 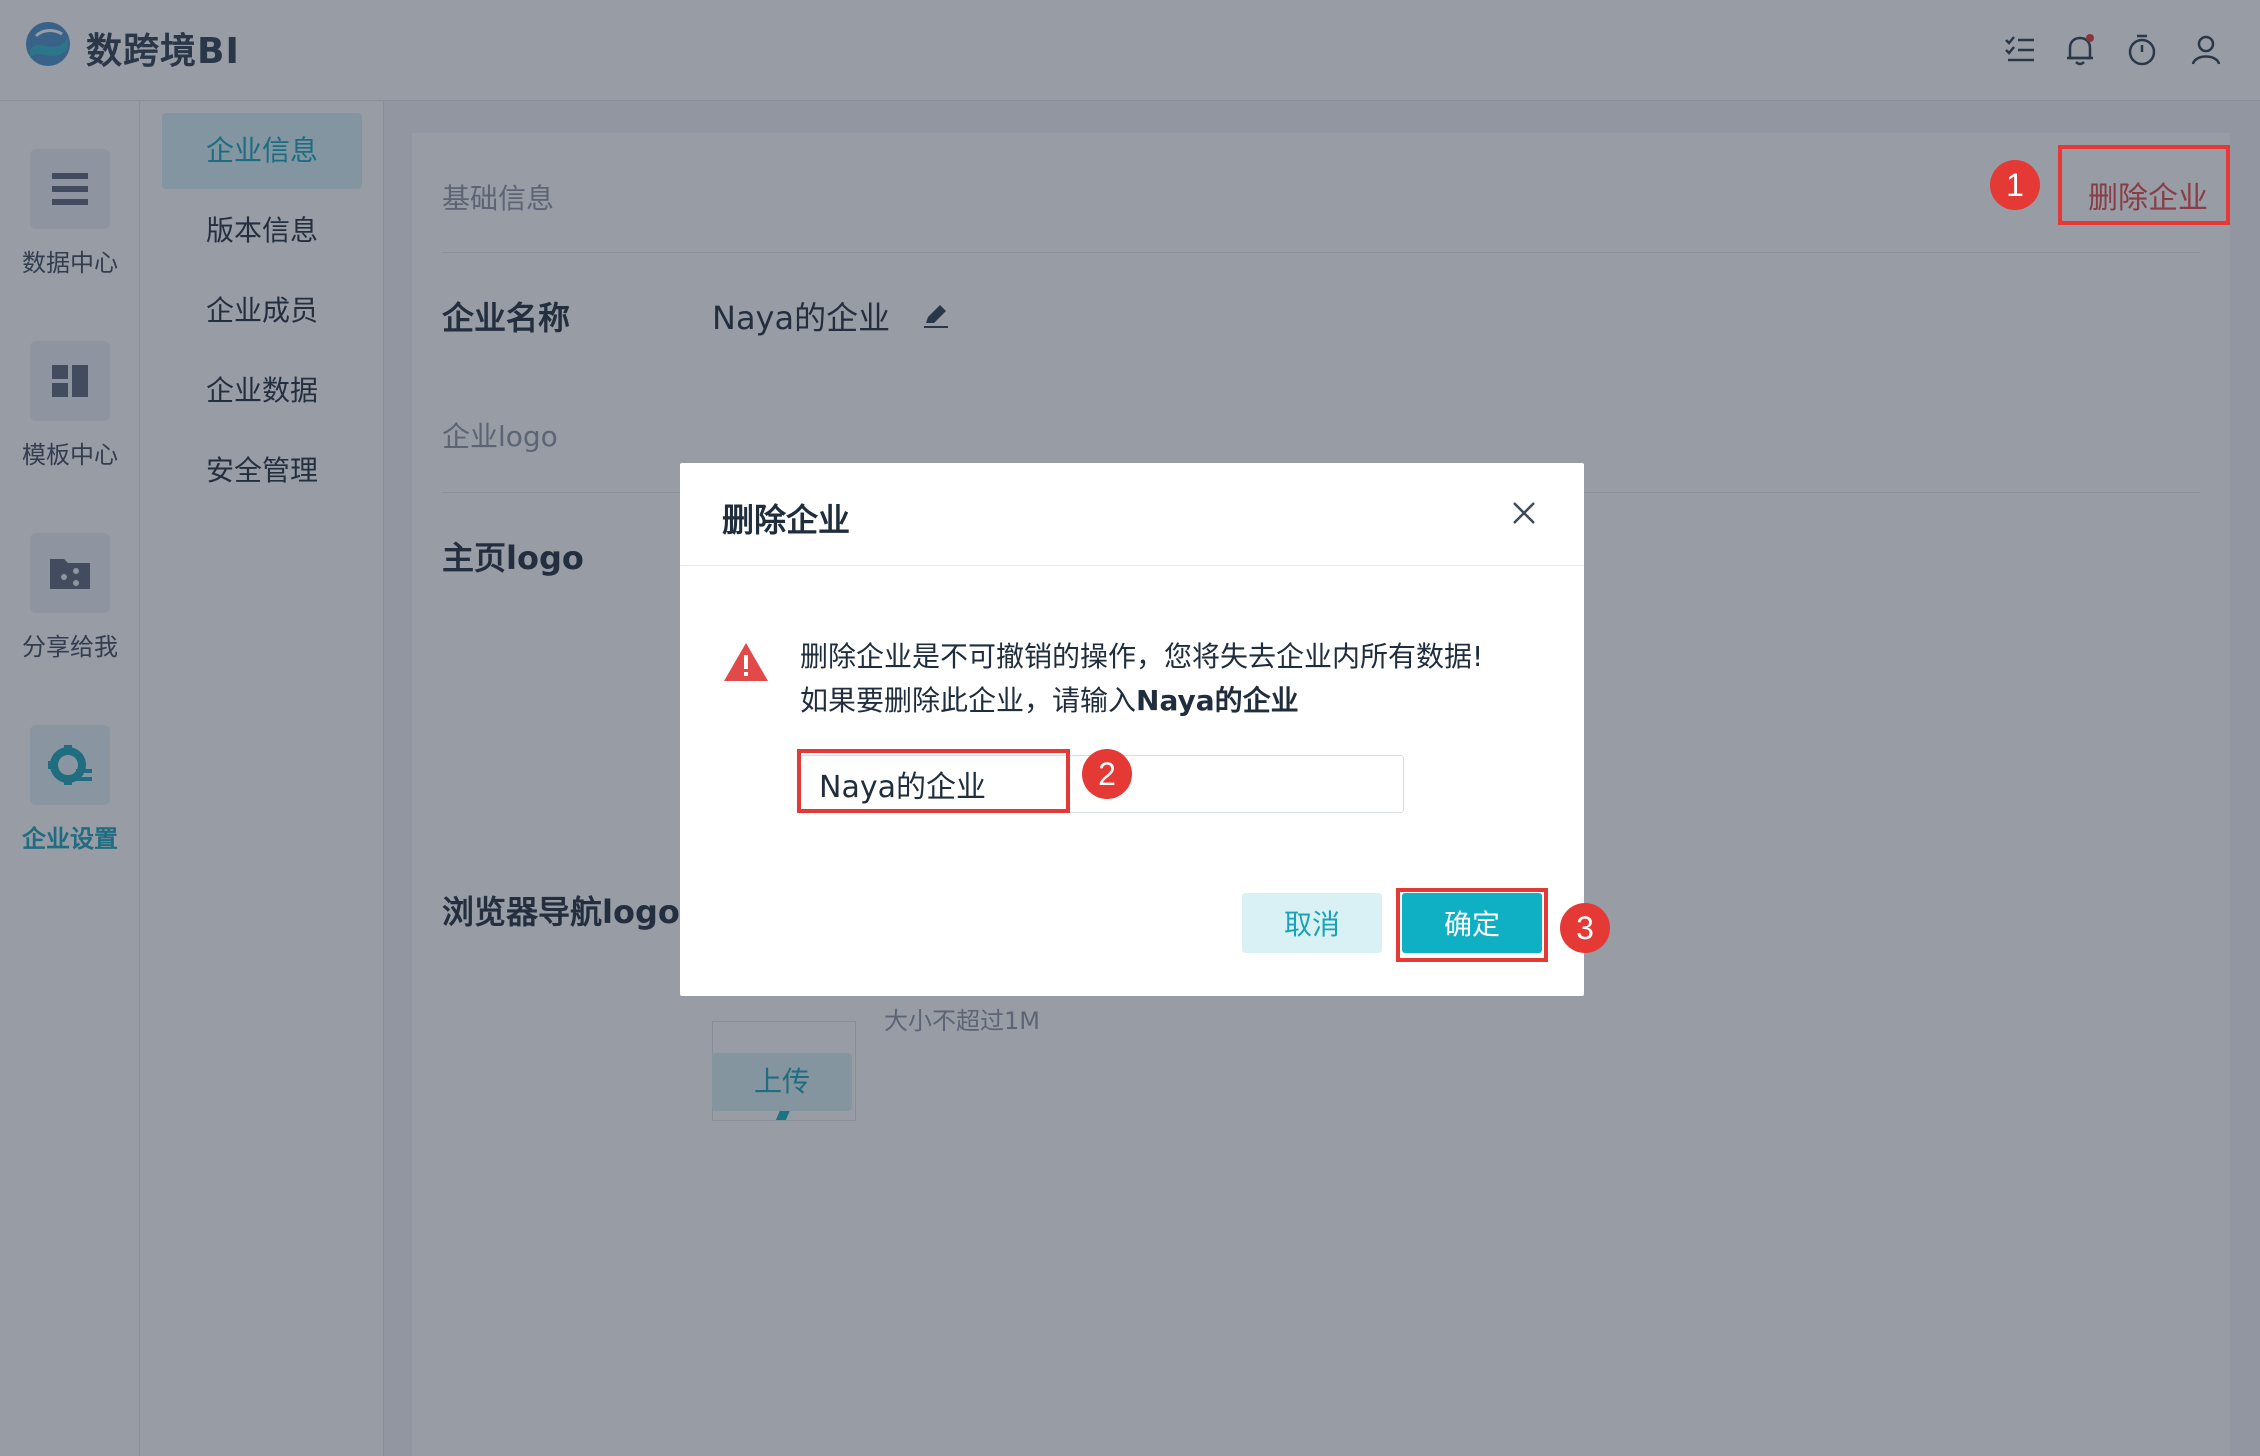 What do you see at coordinates (786, 520) in the screenshot?
I see `dialog-title: 删除企业` at bounding box center [786, 520].